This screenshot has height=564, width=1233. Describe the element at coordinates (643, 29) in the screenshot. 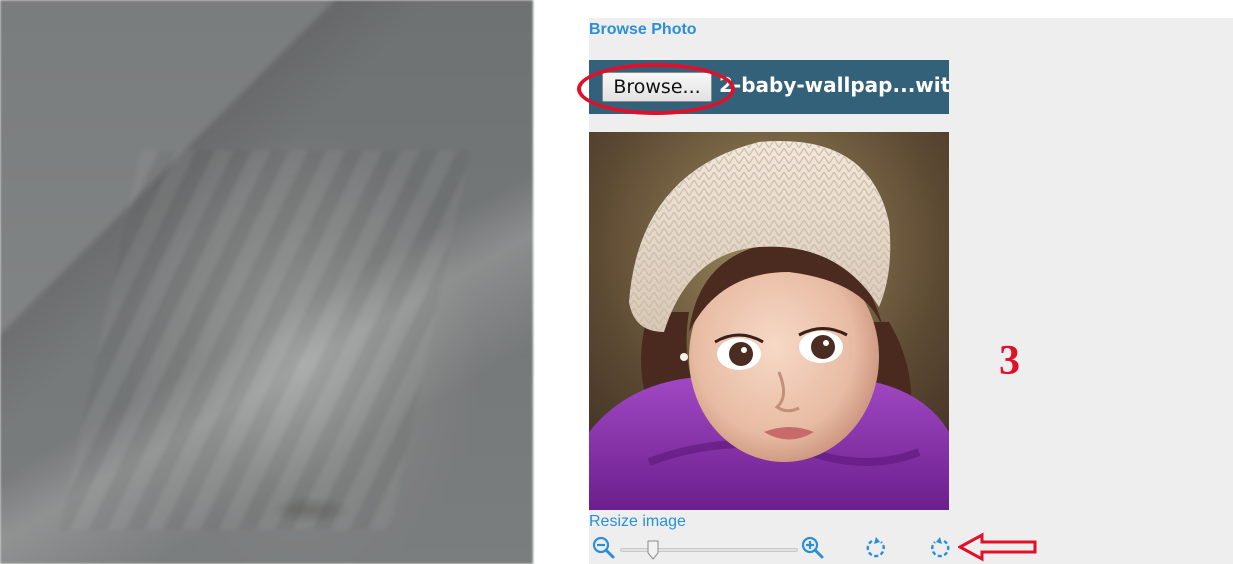

I see `browse-photo-heading: Browse Photo` at that location.